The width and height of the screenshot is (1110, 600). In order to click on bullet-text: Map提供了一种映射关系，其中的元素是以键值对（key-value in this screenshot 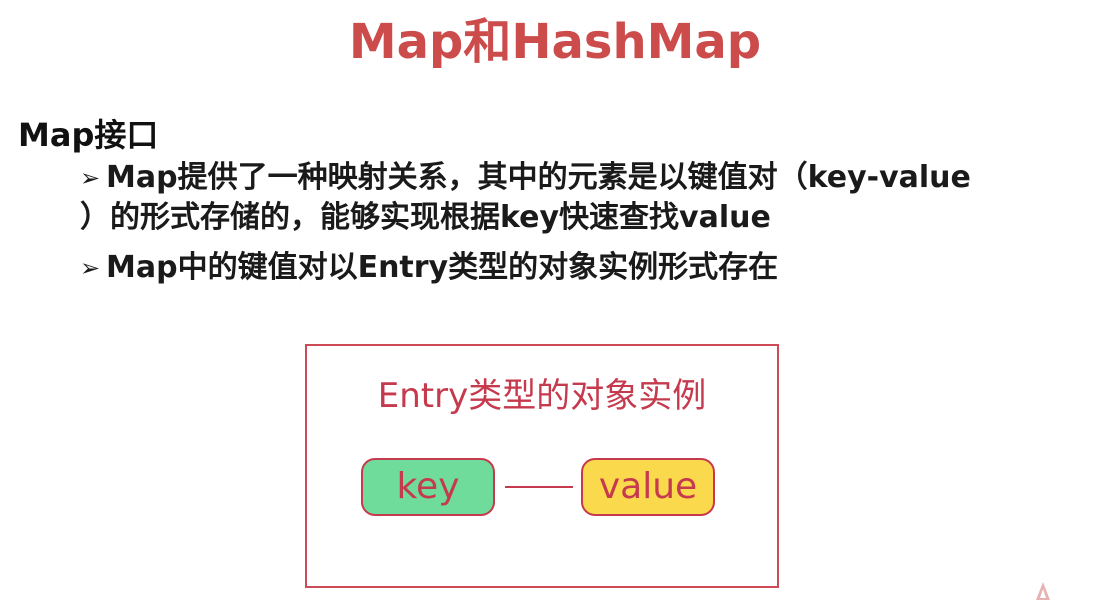, I will do `click(538, 177)`.